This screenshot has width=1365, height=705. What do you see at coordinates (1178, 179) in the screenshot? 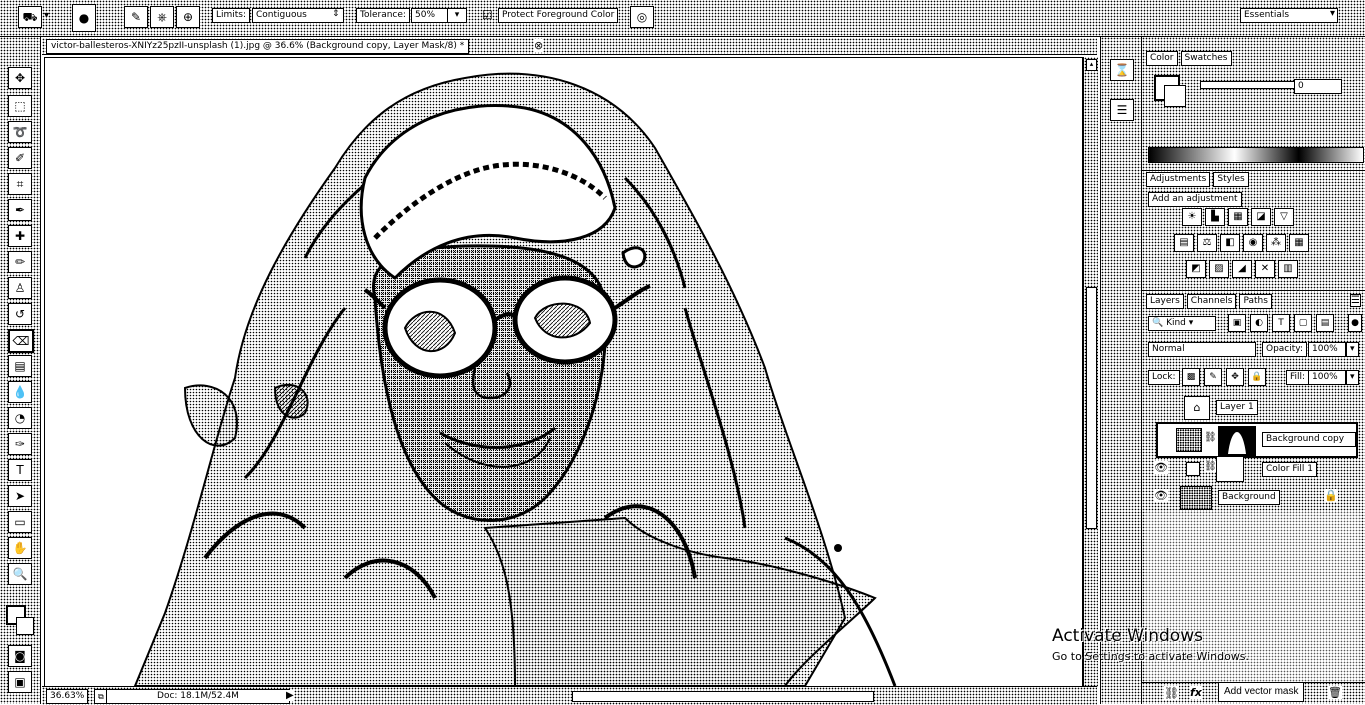
I see `tab-adjustments: Adjustments` at bounding box center [1178, 179].